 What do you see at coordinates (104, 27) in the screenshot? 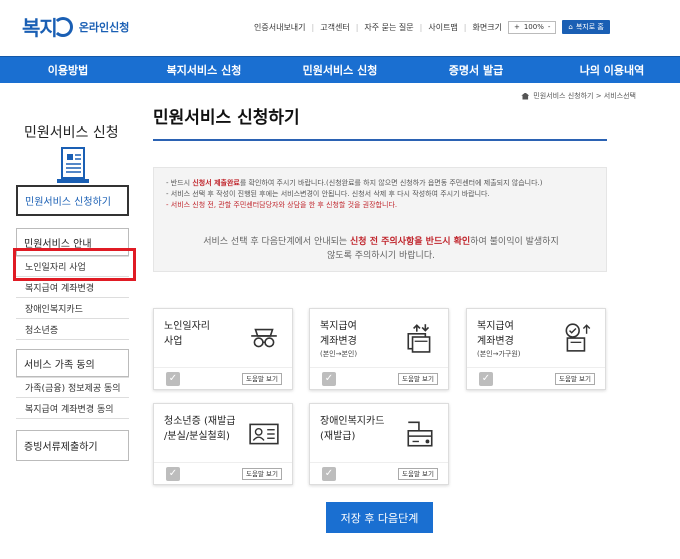
I see `logo-text: 온라인신청` at bounding box center [104, 27].